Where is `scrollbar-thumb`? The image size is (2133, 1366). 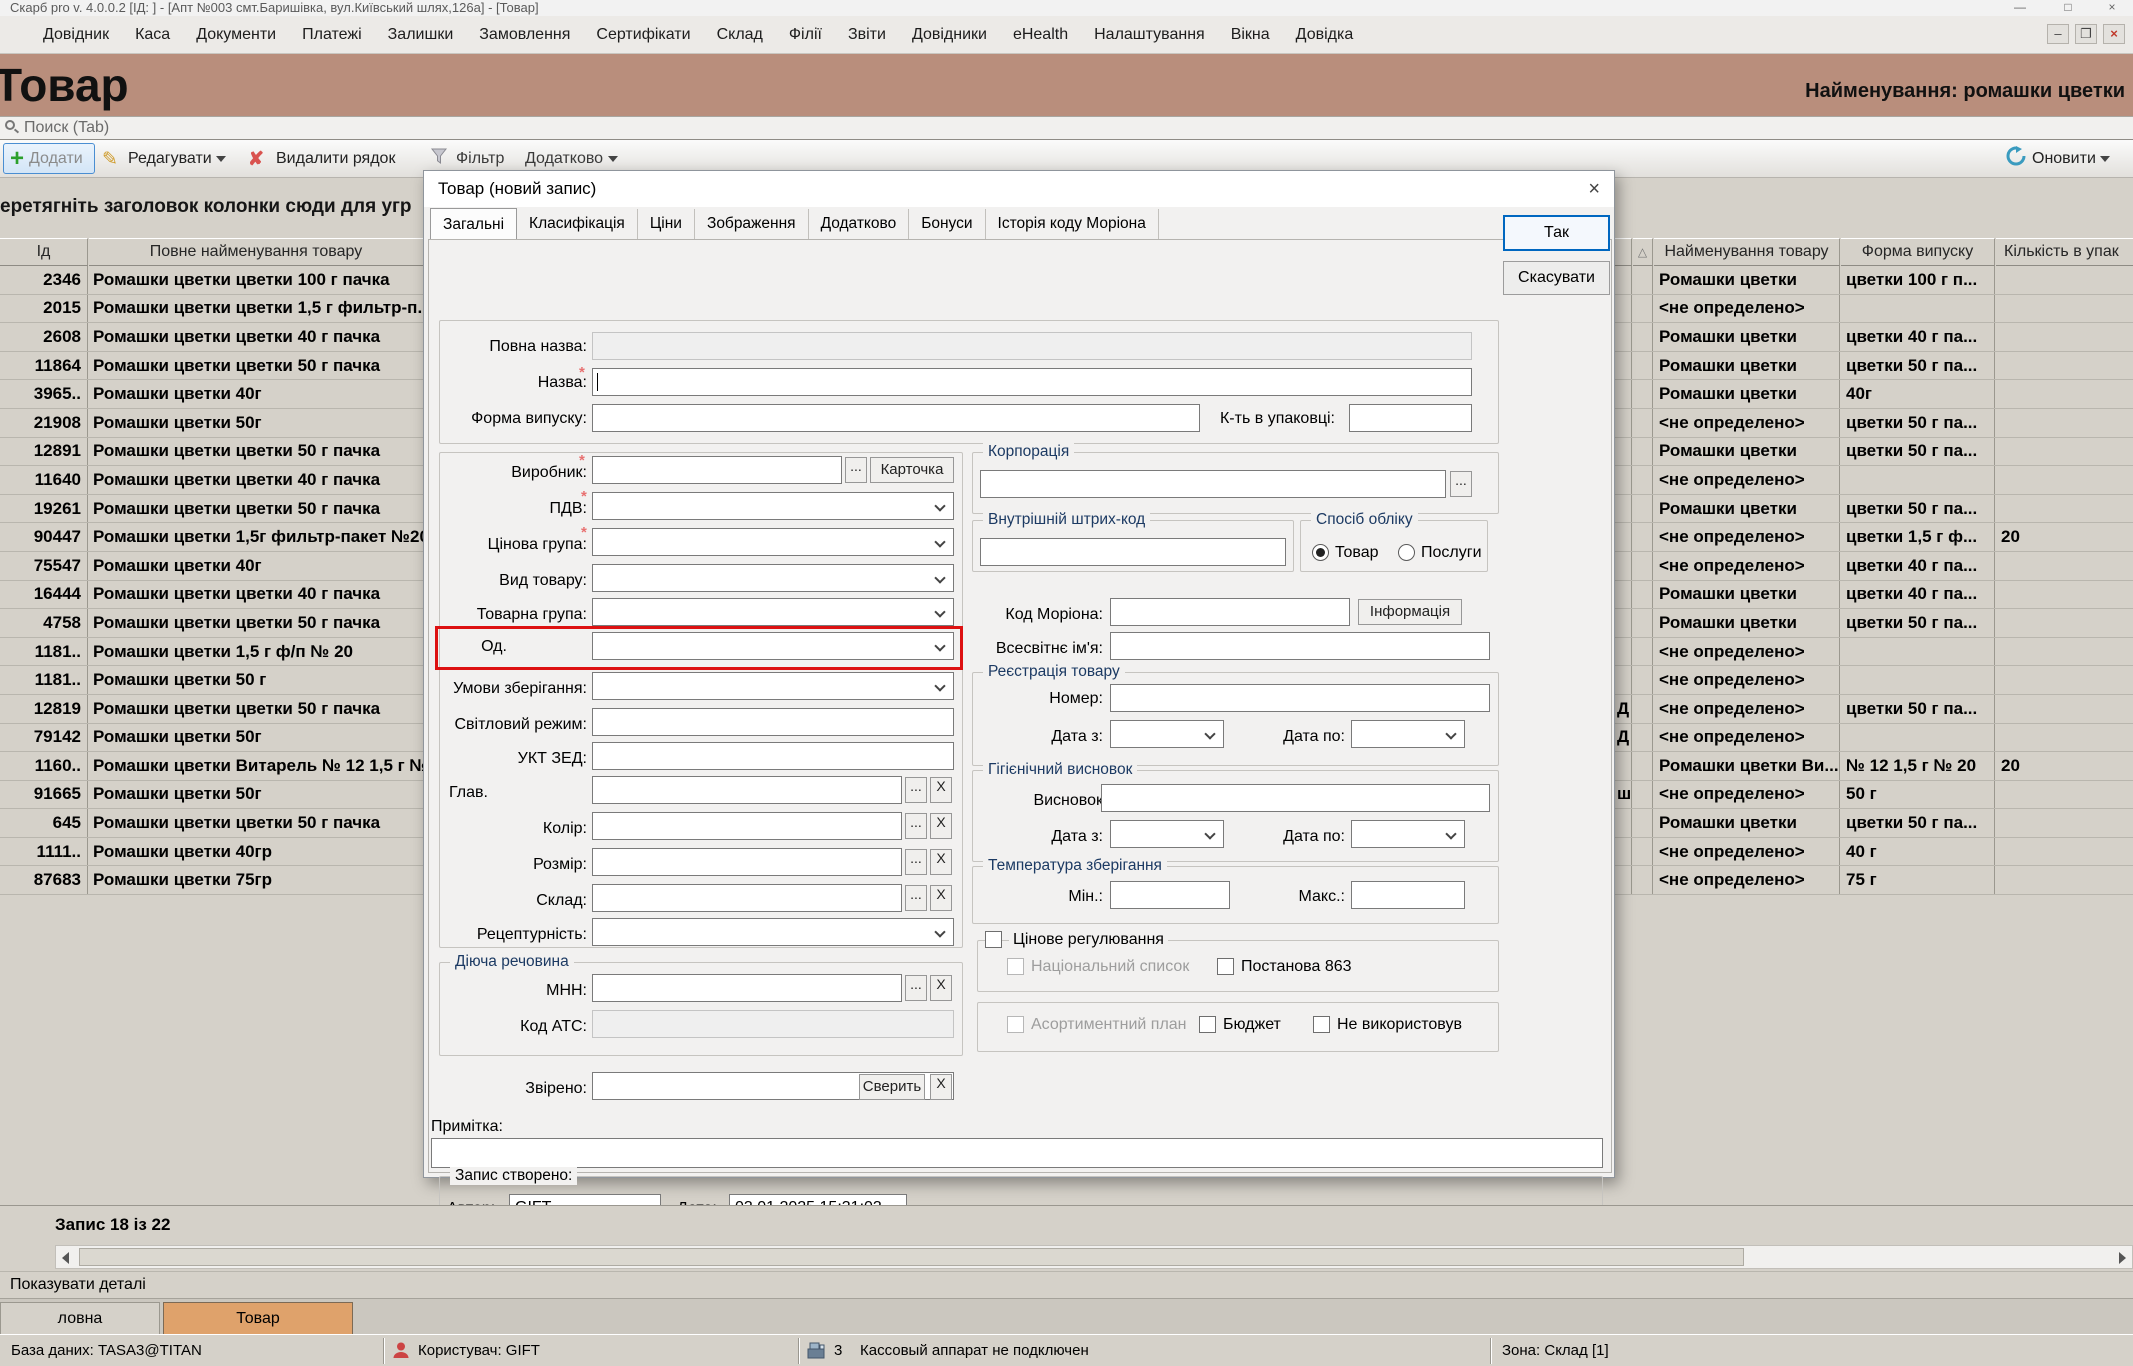
scrollbar-thumb is located at coordinates (911, 1257).